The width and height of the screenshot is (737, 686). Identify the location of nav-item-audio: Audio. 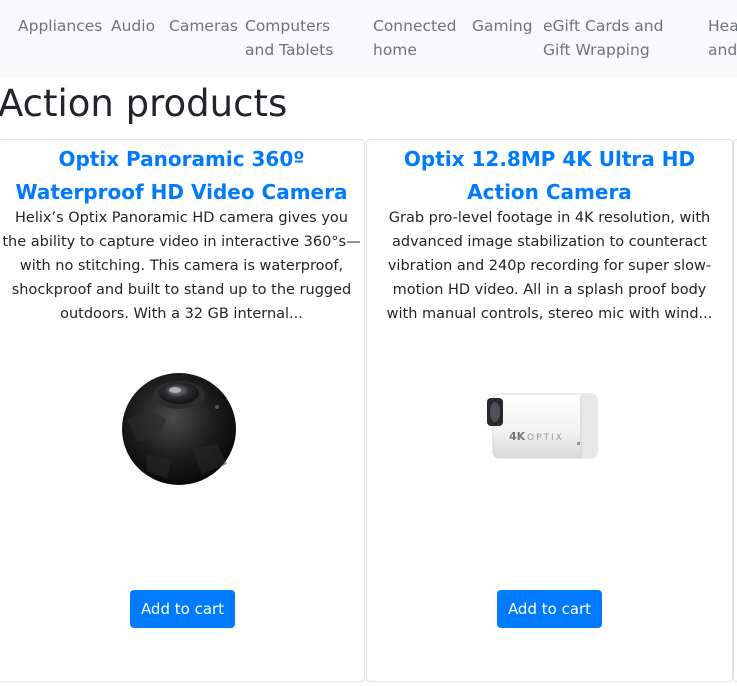
(133, 26).